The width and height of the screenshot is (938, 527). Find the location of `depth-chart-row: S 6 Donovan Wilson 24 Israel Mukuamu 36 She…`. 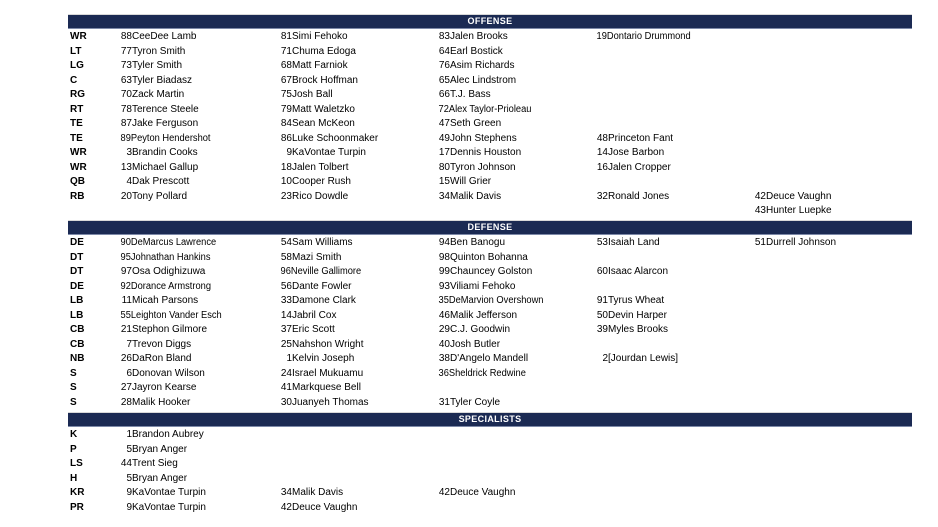

depth-chart-row: S 6 Donovan Wilson 24 Israel Mukuamu 36 She… is located at coordinates (490, 374).